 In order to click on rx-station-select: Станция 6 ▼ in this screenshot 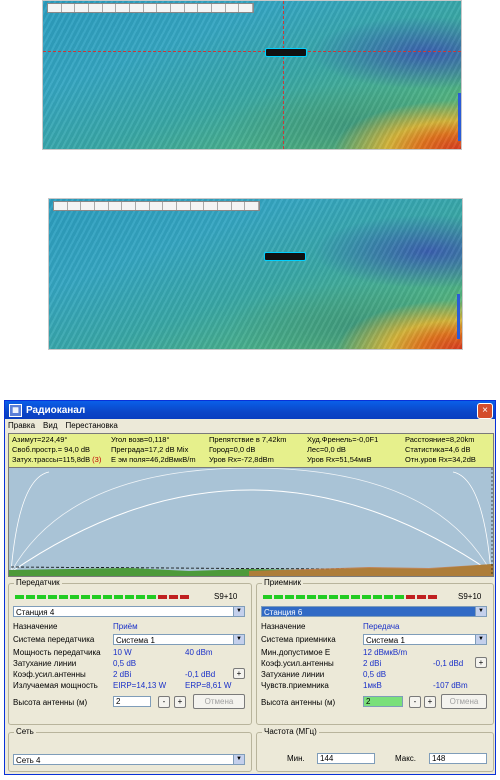, I will do `click(374, 611)`.